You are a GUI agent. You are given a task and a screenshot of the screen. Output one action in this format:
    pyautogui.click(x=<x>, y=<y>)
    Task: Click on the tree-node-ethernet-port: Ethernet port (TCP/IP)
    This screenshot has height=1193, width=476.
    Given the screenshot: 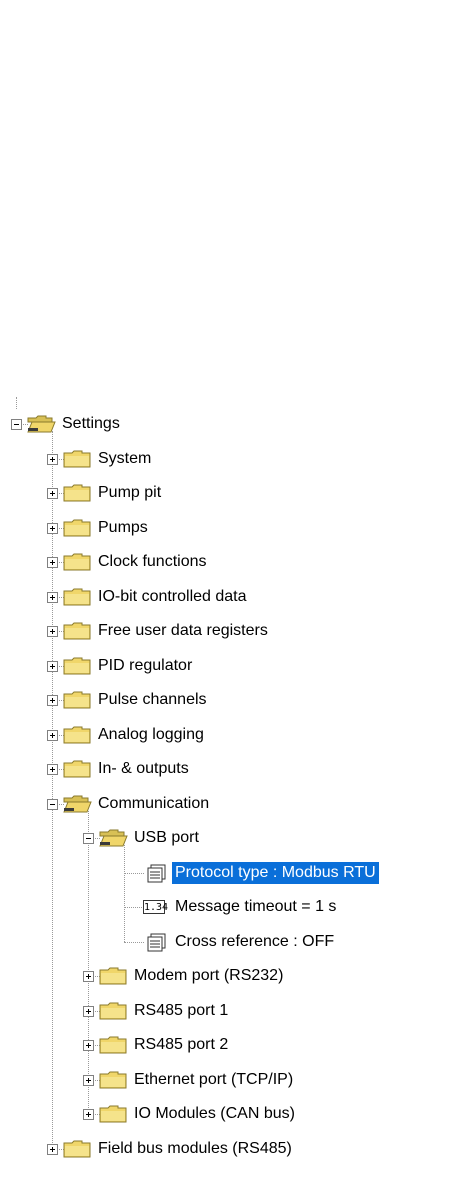 What is the action you would take?
    pyautogui.click(x=238, y=1080)
    